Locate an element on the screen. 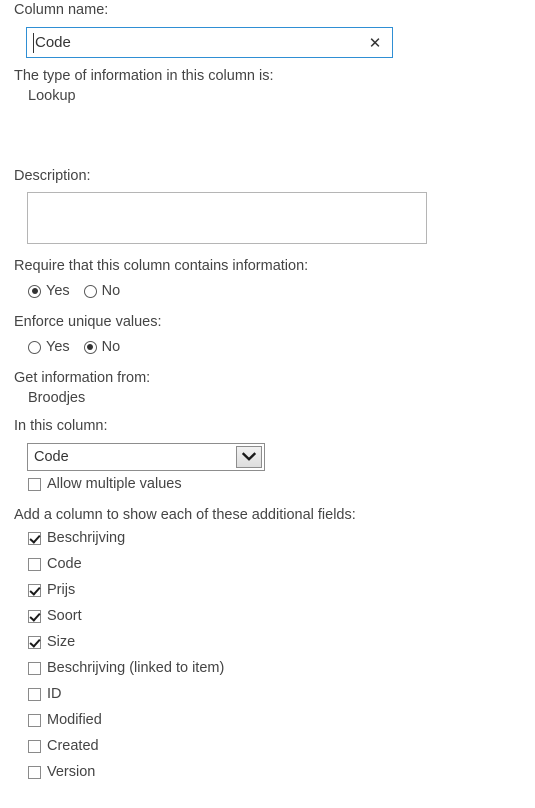 Image resolution: width=535 pixels, height=808 pixels. allow-multiple-values-checkbox: Allow multiple values is located at coordinates (267, 484).